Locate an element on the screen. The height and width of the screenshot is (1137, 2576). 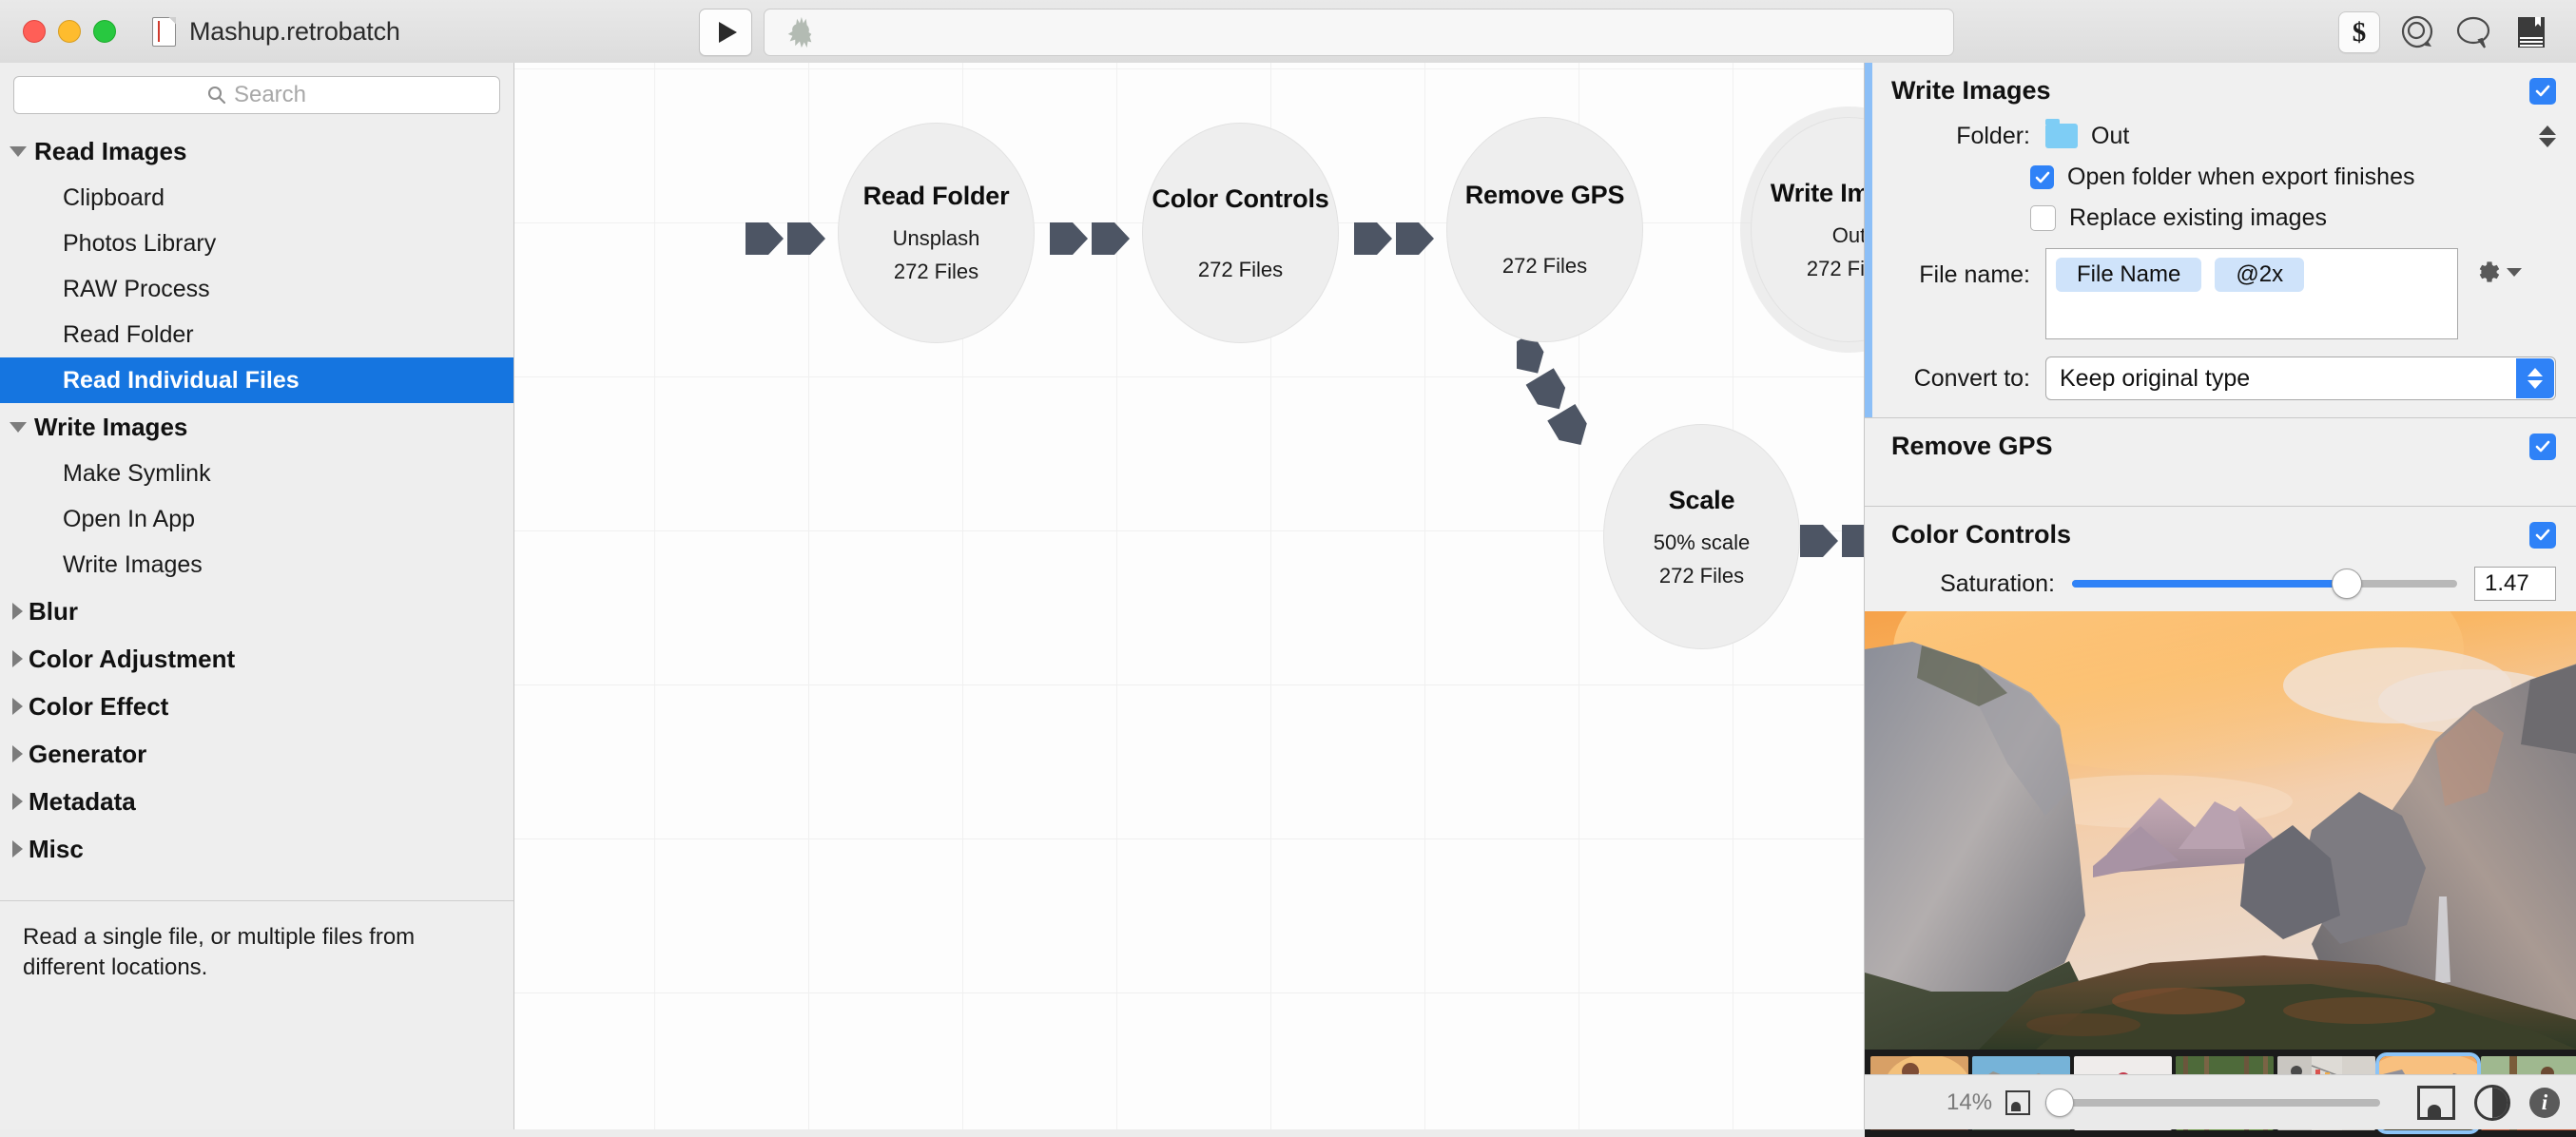
saturation-value-input: 1.47 is located at coordinates (2515, 584).